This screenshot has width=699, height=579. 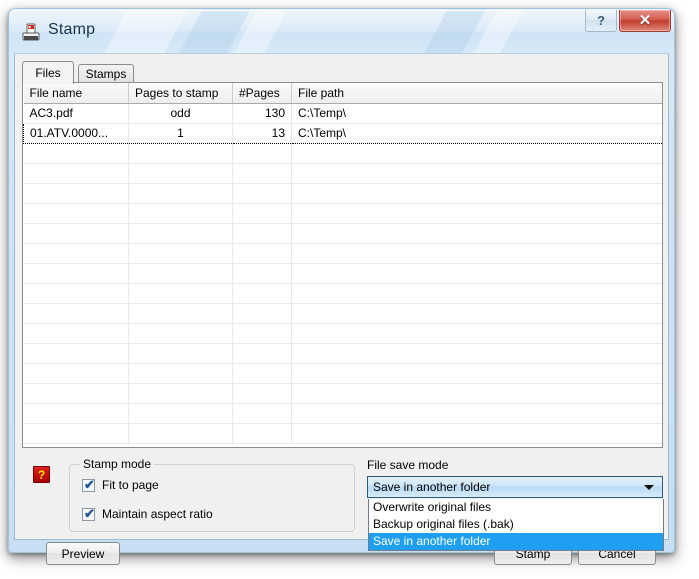 I want to click on checkbox-fit-to-page: ✔ Fit to page, so click(x=120, y=485).